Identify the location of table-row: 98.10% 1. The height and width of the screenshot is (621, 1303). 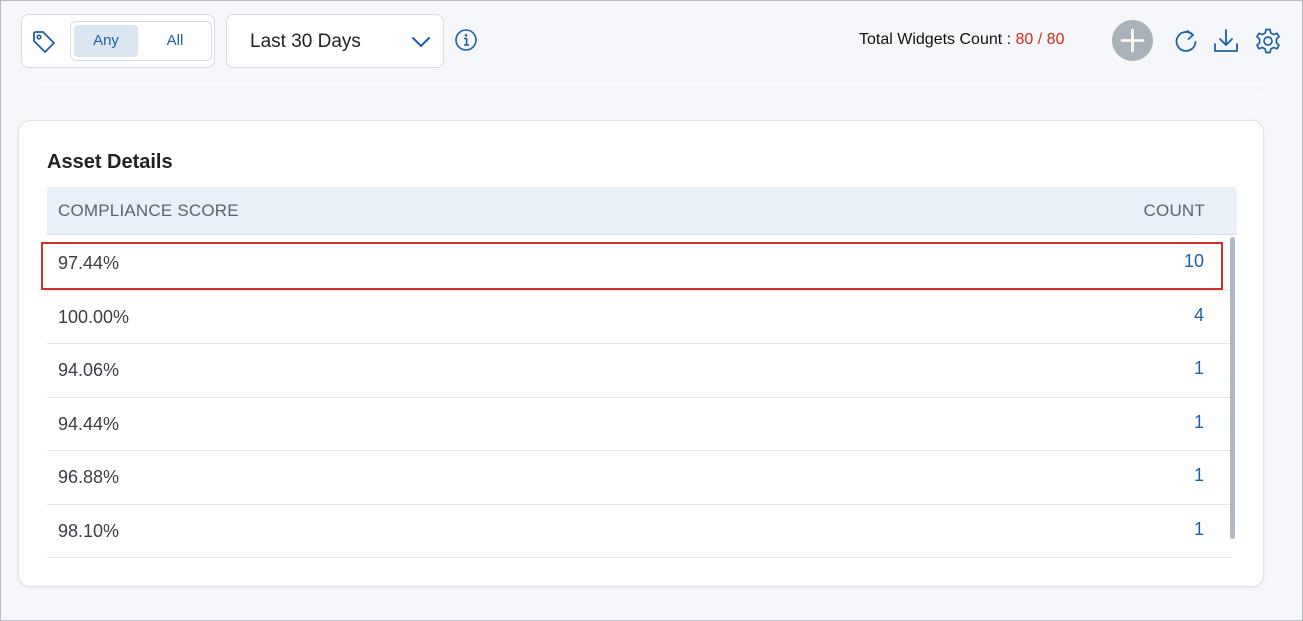
(639, 531).